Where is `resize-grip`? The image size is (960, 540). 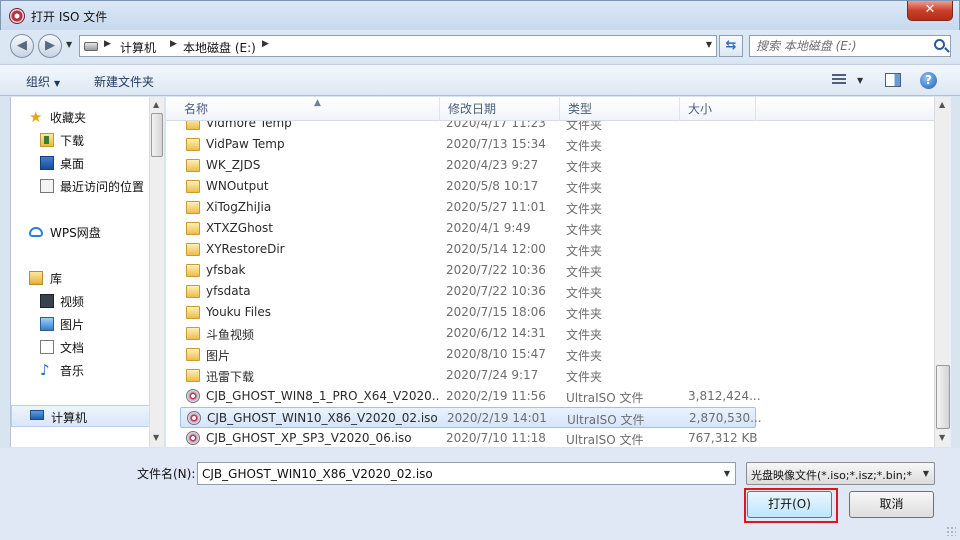
resize-grip is located at coordinates (951, 531).